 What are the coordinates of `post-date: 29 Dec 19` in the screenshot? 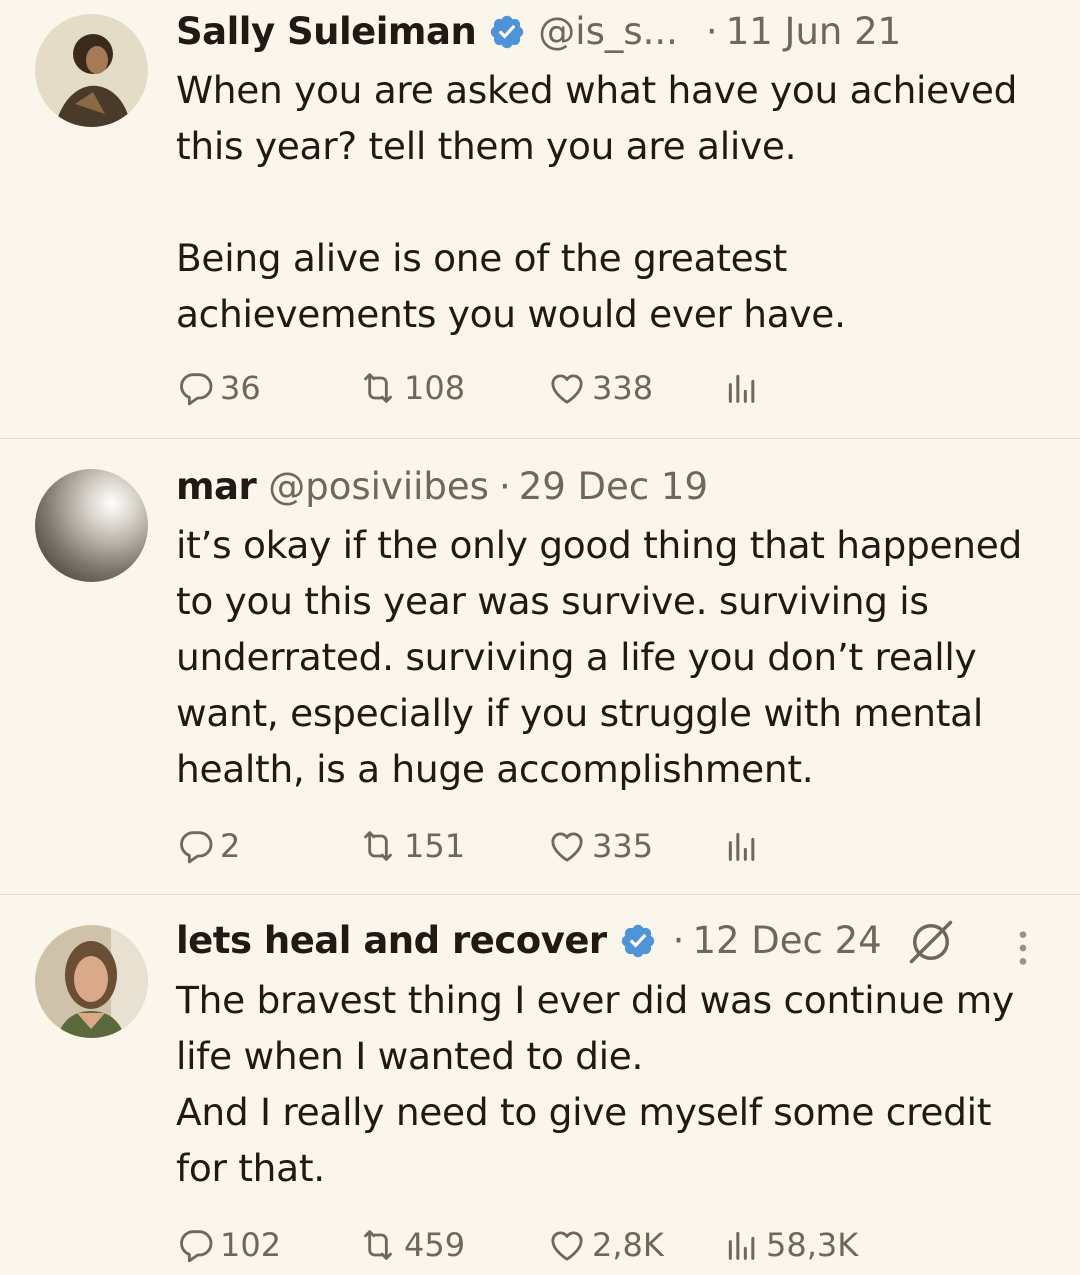 It's located at (613, 486).